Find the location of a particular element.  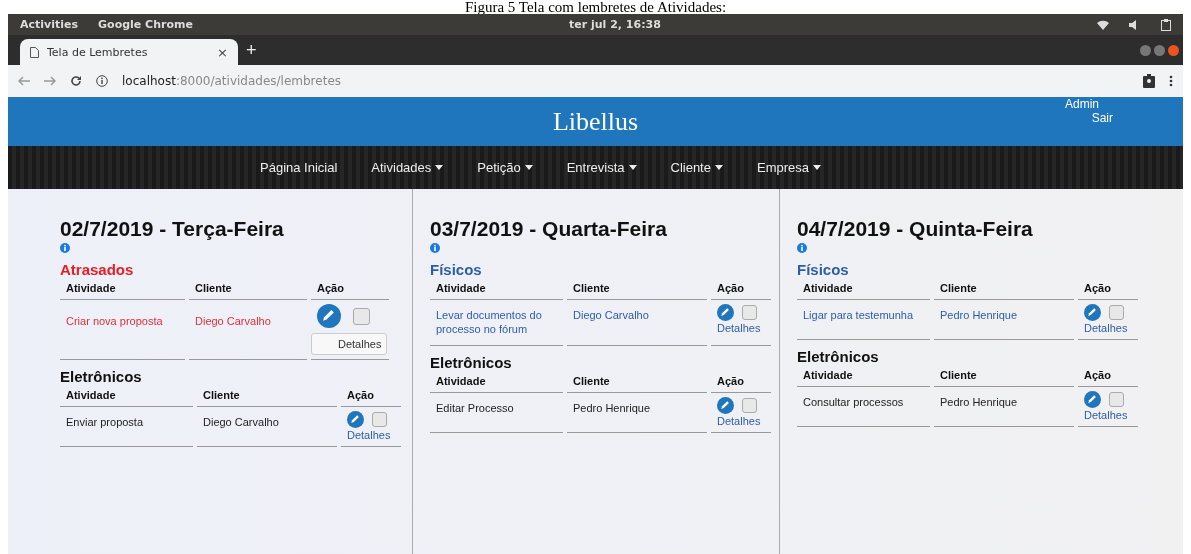

day-title: 04/7/2019 - Quinta-Feira is located at coordinates (915, 229).